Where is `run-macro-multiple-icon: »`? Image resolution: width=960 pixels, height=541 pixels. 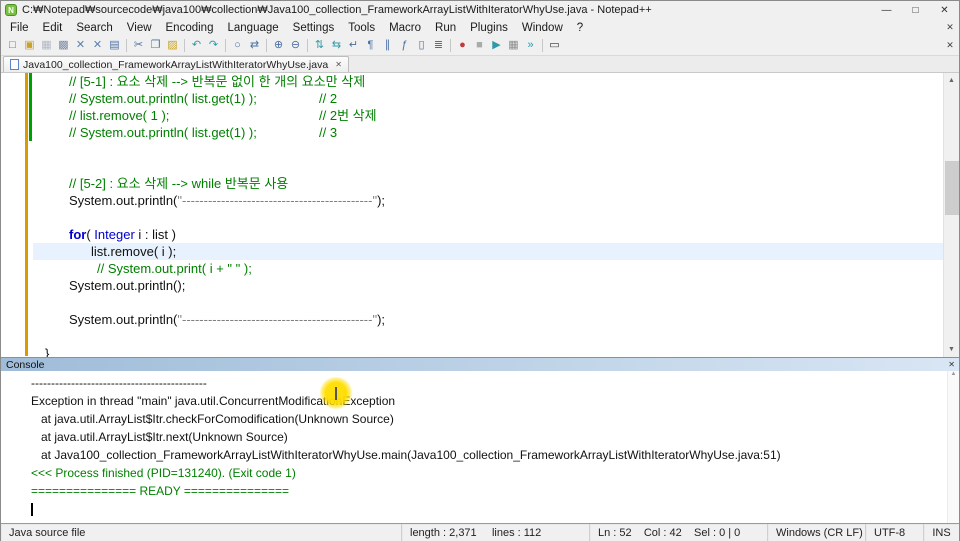
run-macro-multiple-icon: » is located at coordinates (530, 45).